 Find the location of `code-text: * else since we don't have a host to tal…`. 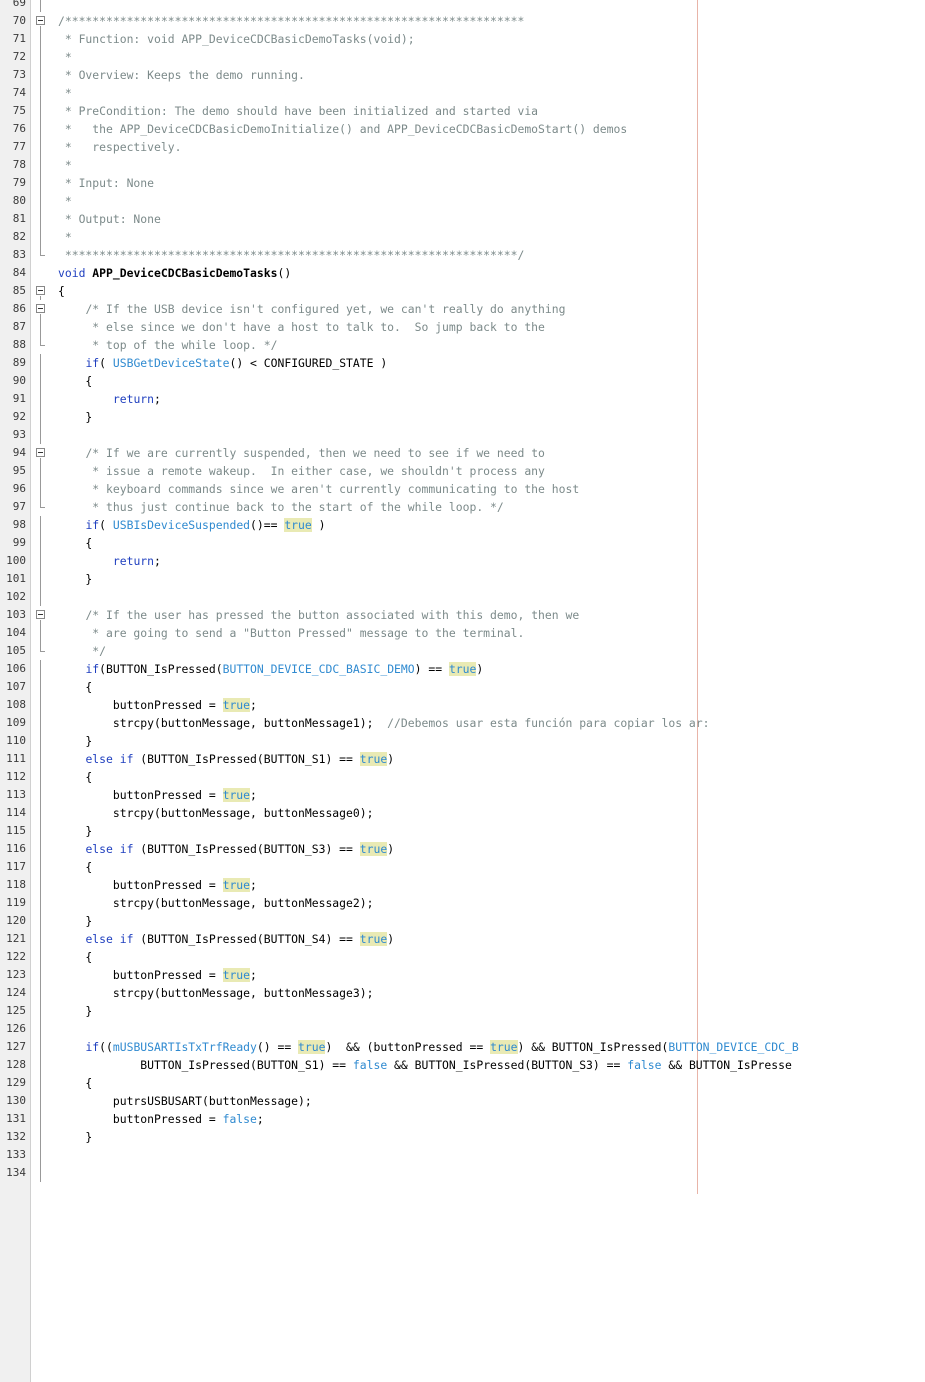

code-text: * else since we don't have a host to tal… is located at coordinates (301, 327).